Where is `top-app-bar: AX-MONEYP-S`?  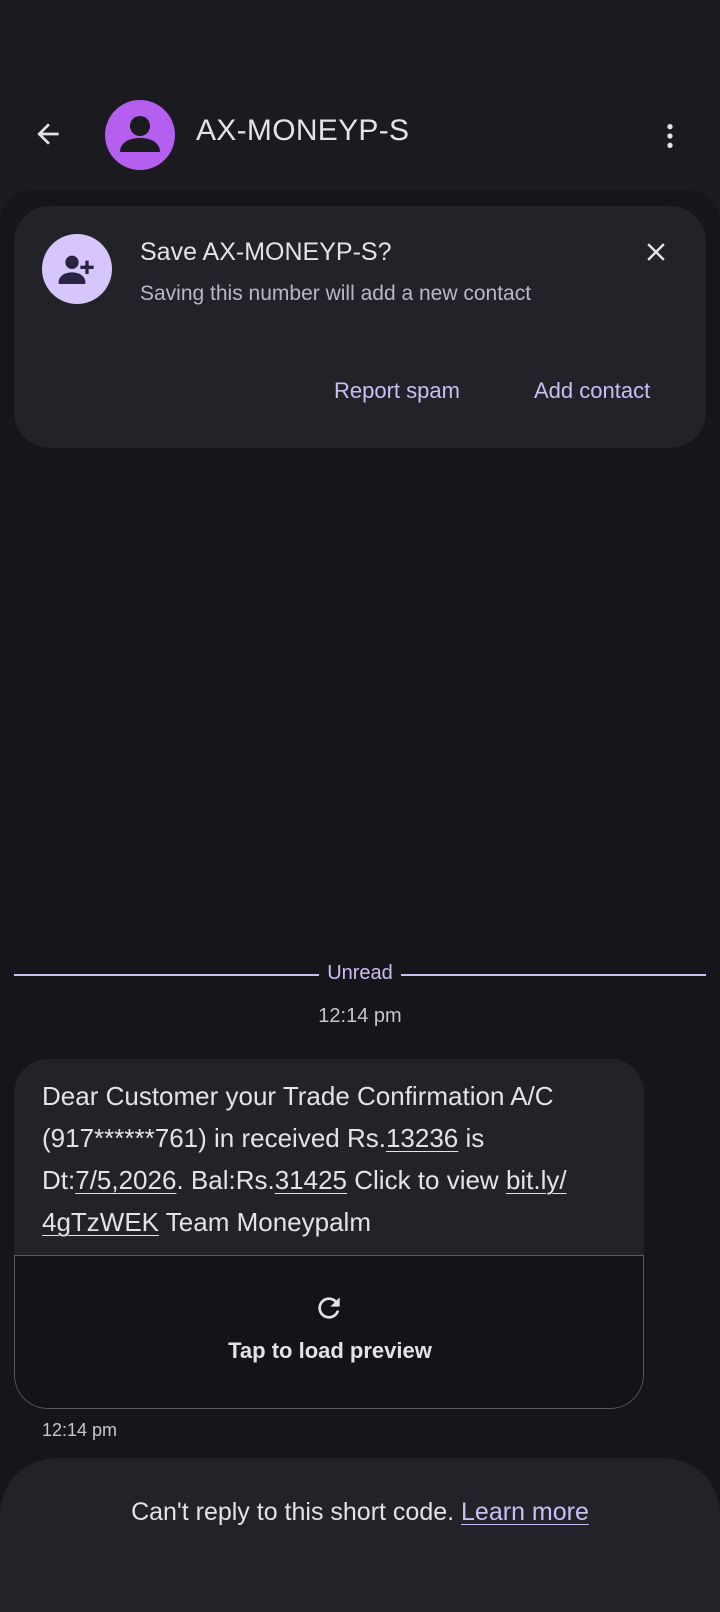
top-app-bar: AX-MONEYP-S is located at coordinates (360, 95).